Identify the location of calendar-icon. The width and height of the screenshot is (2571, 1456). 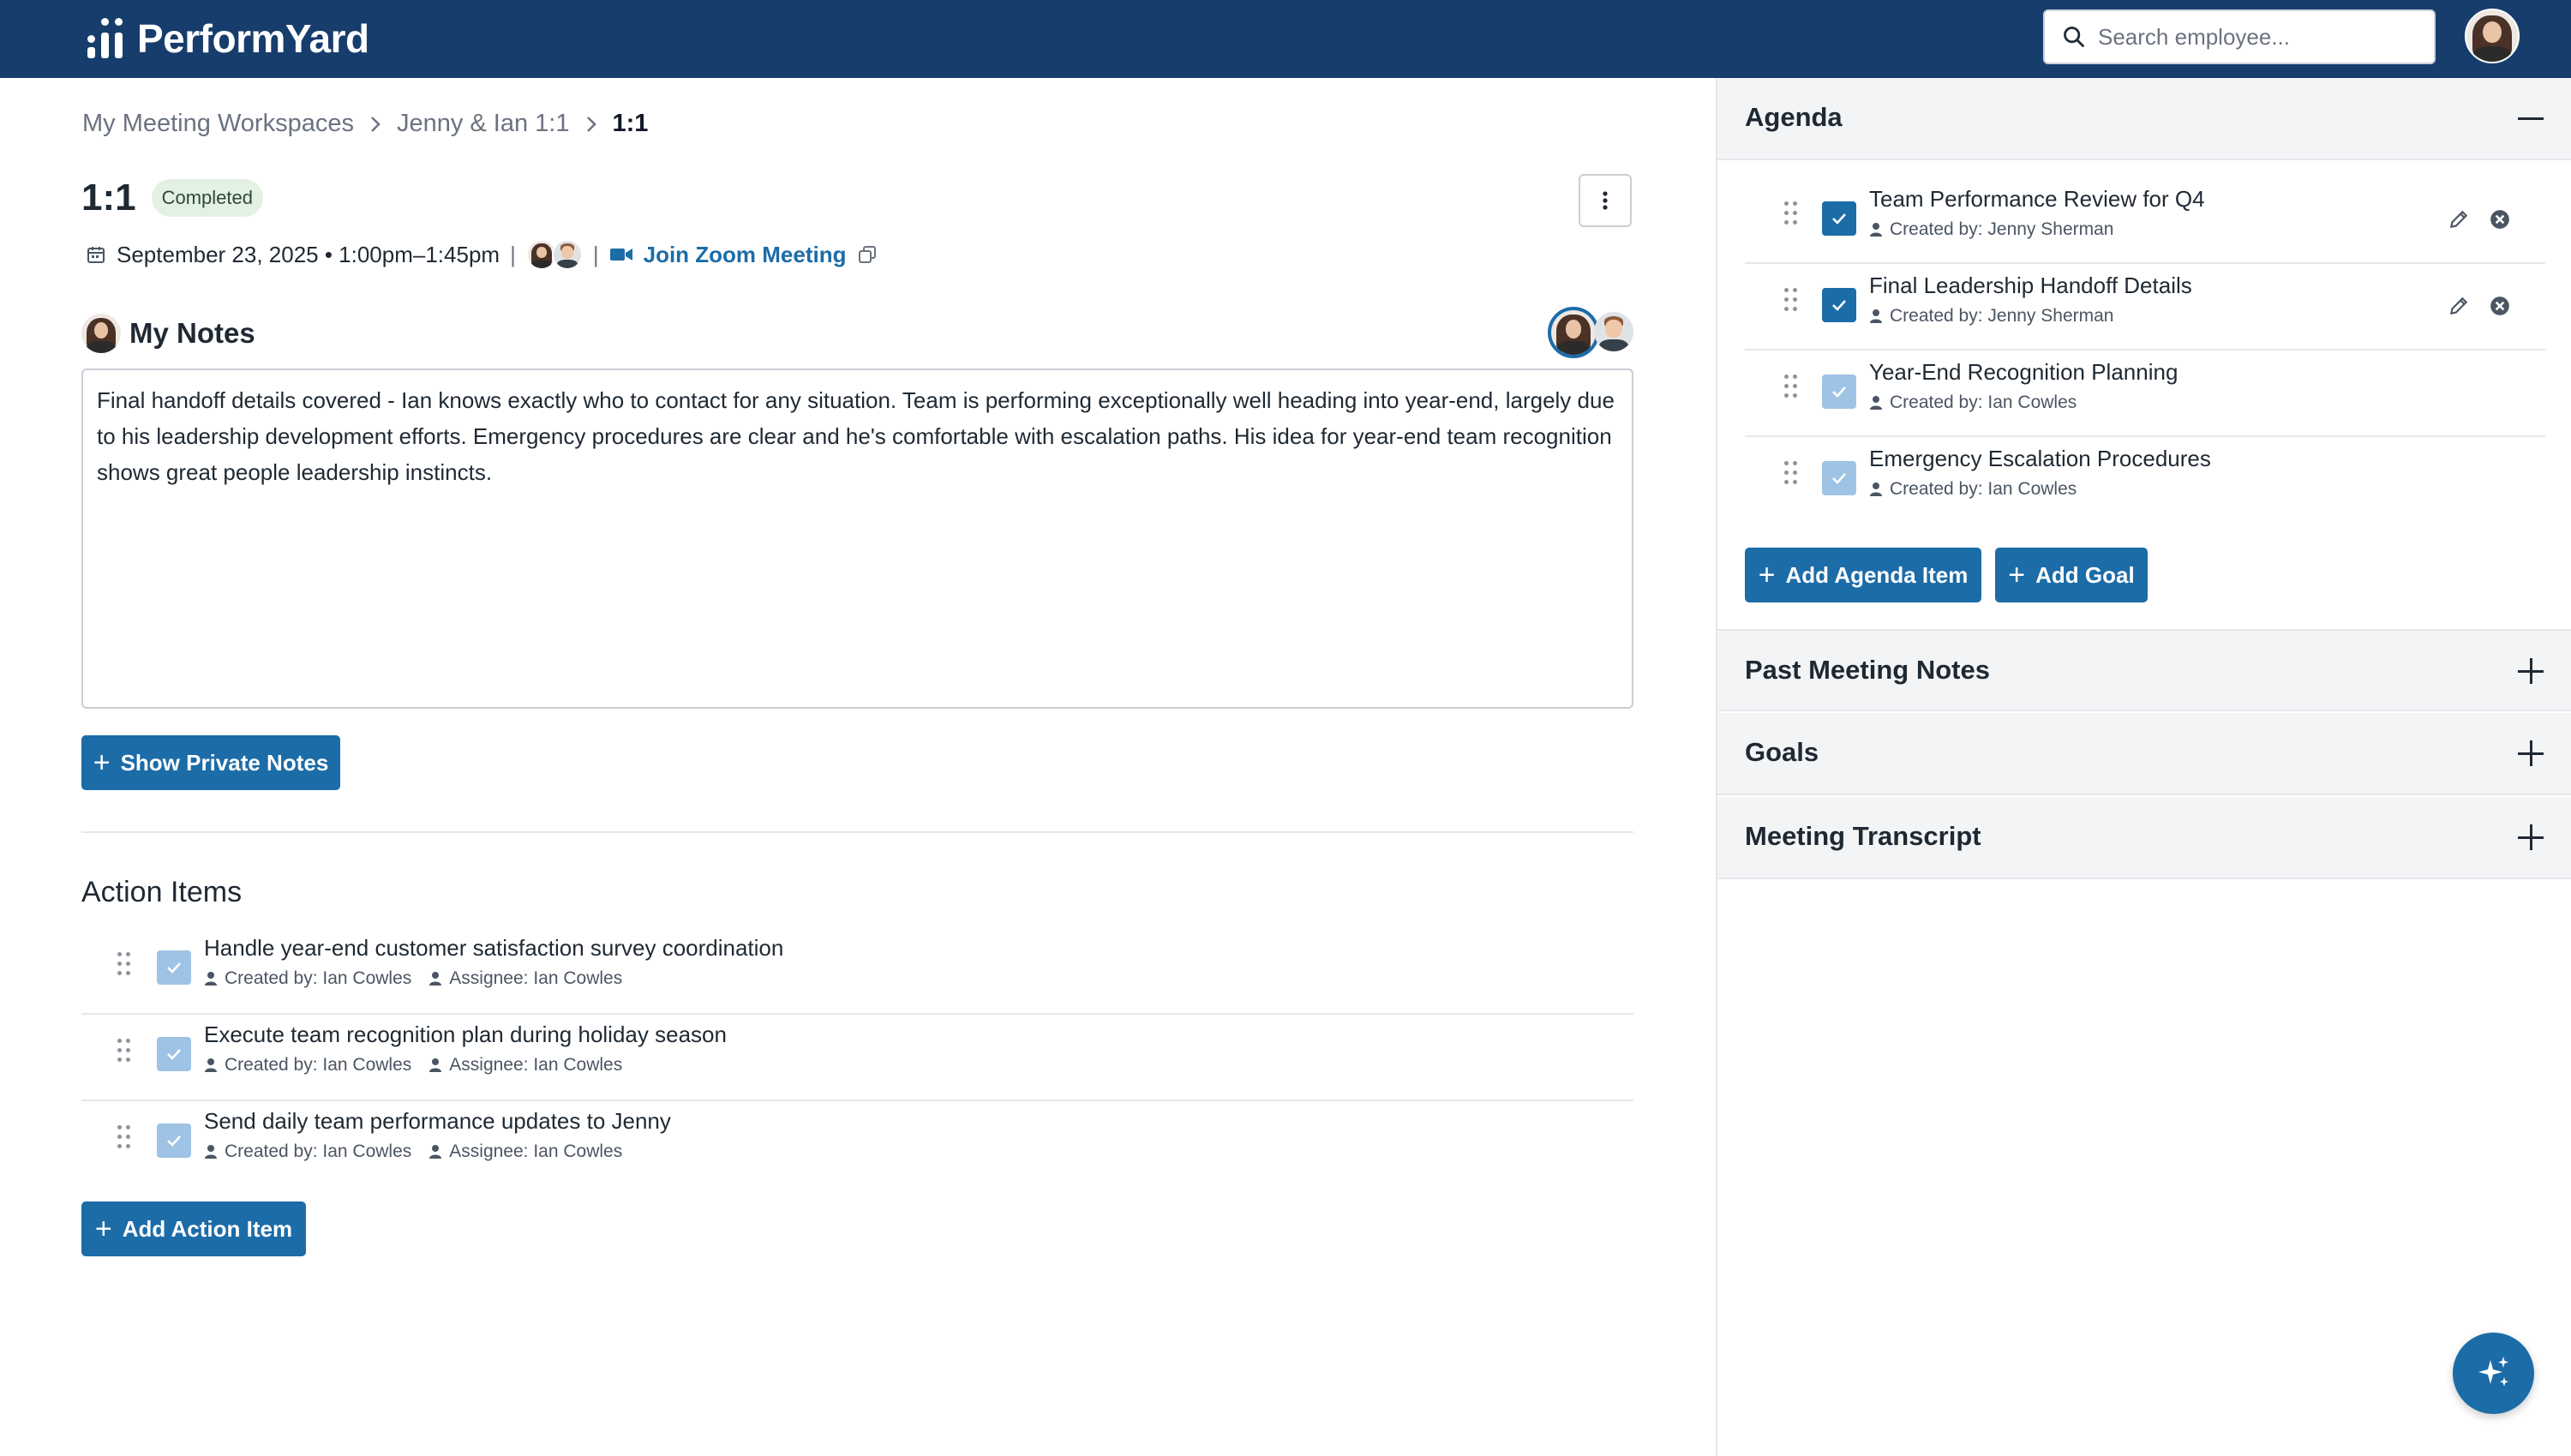
(96, 255).